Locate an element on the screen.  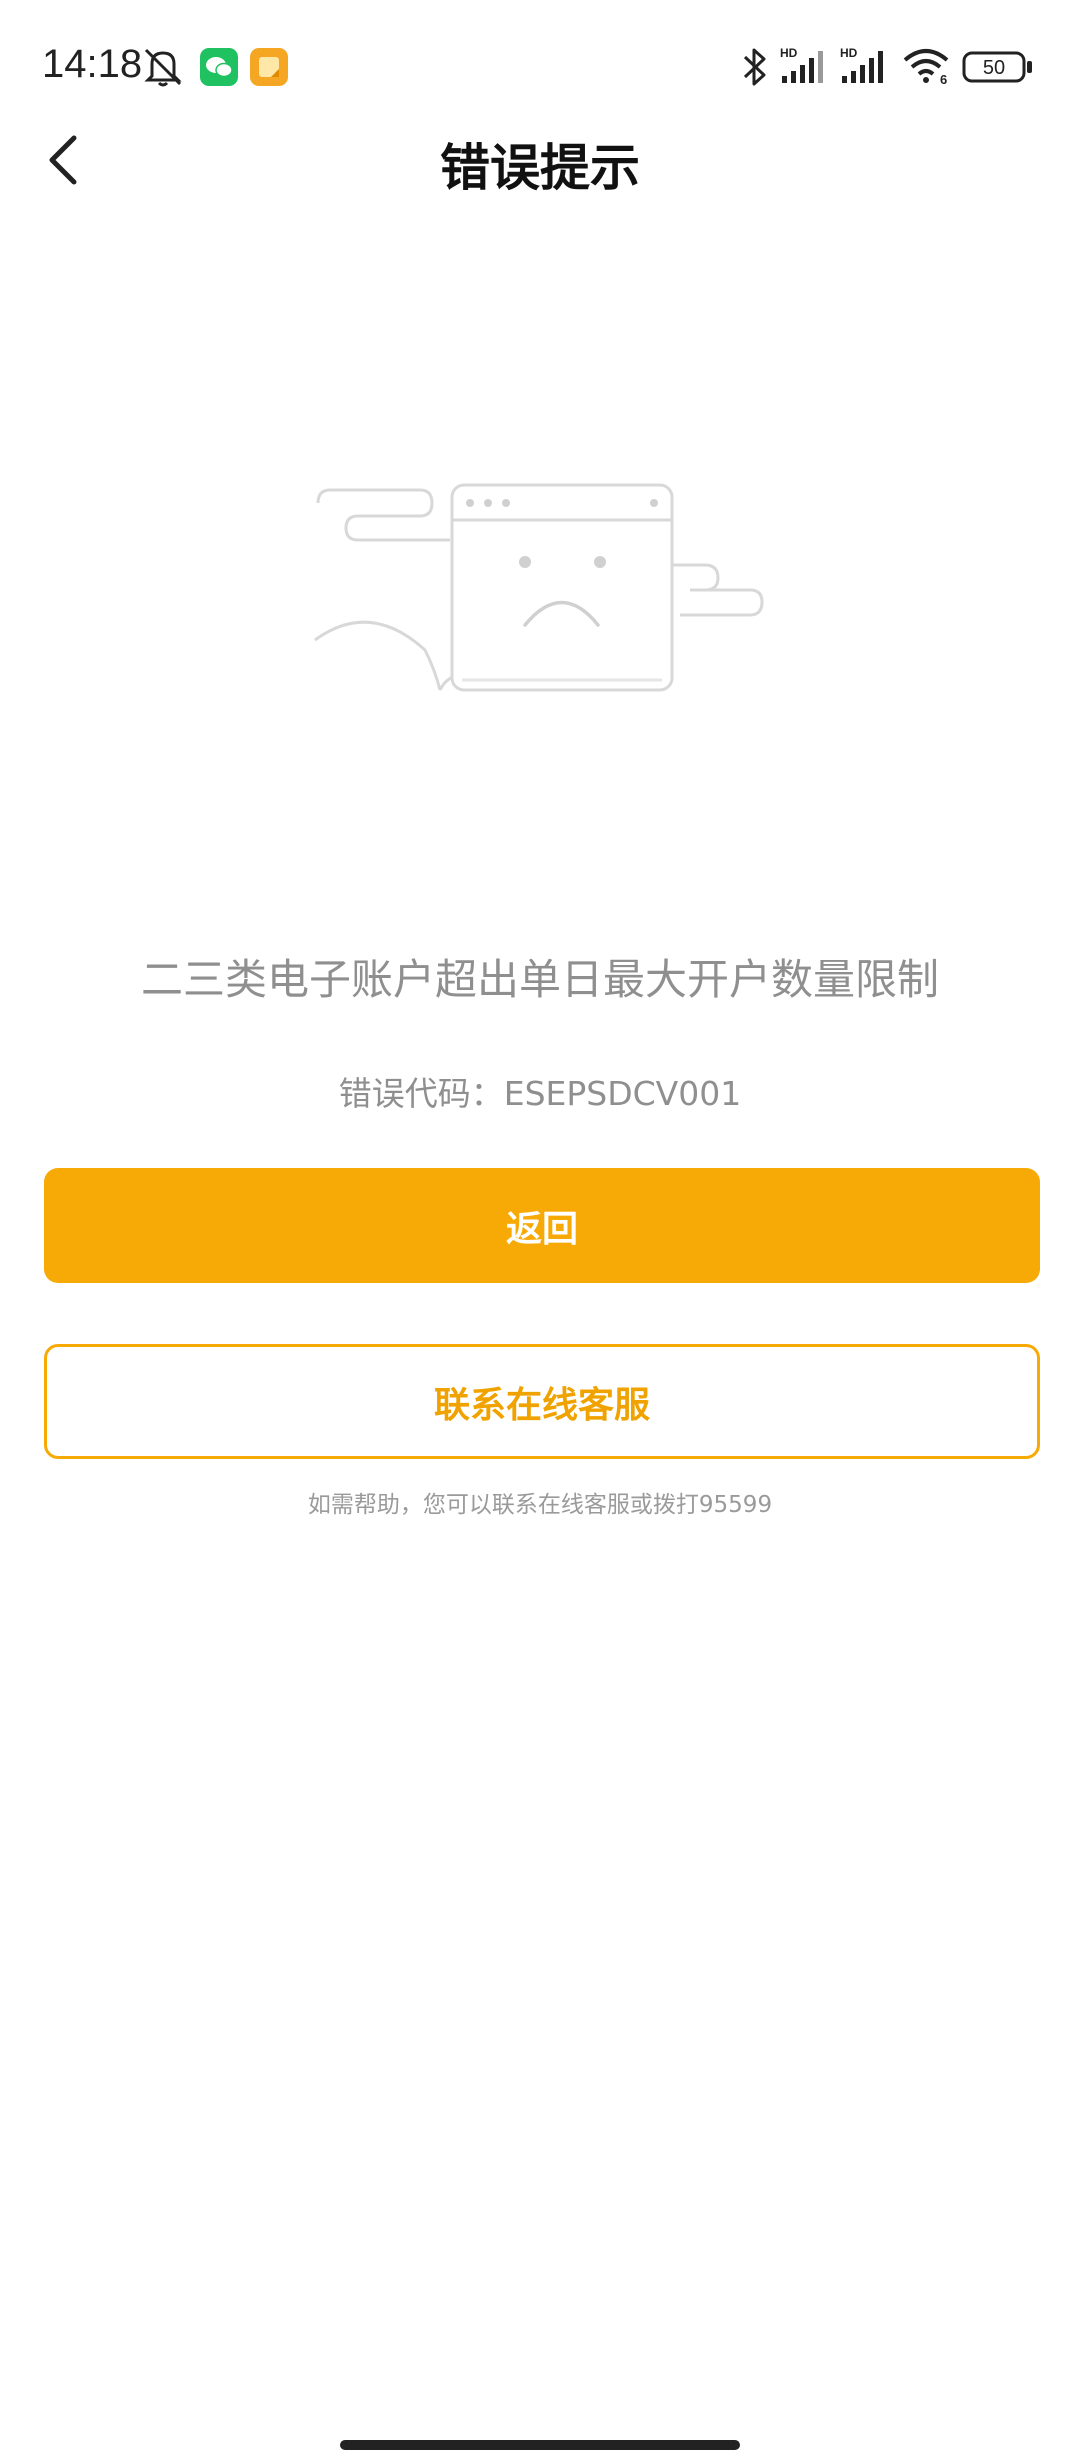
battery-icon: 50 is located at coordinates (998, 69).